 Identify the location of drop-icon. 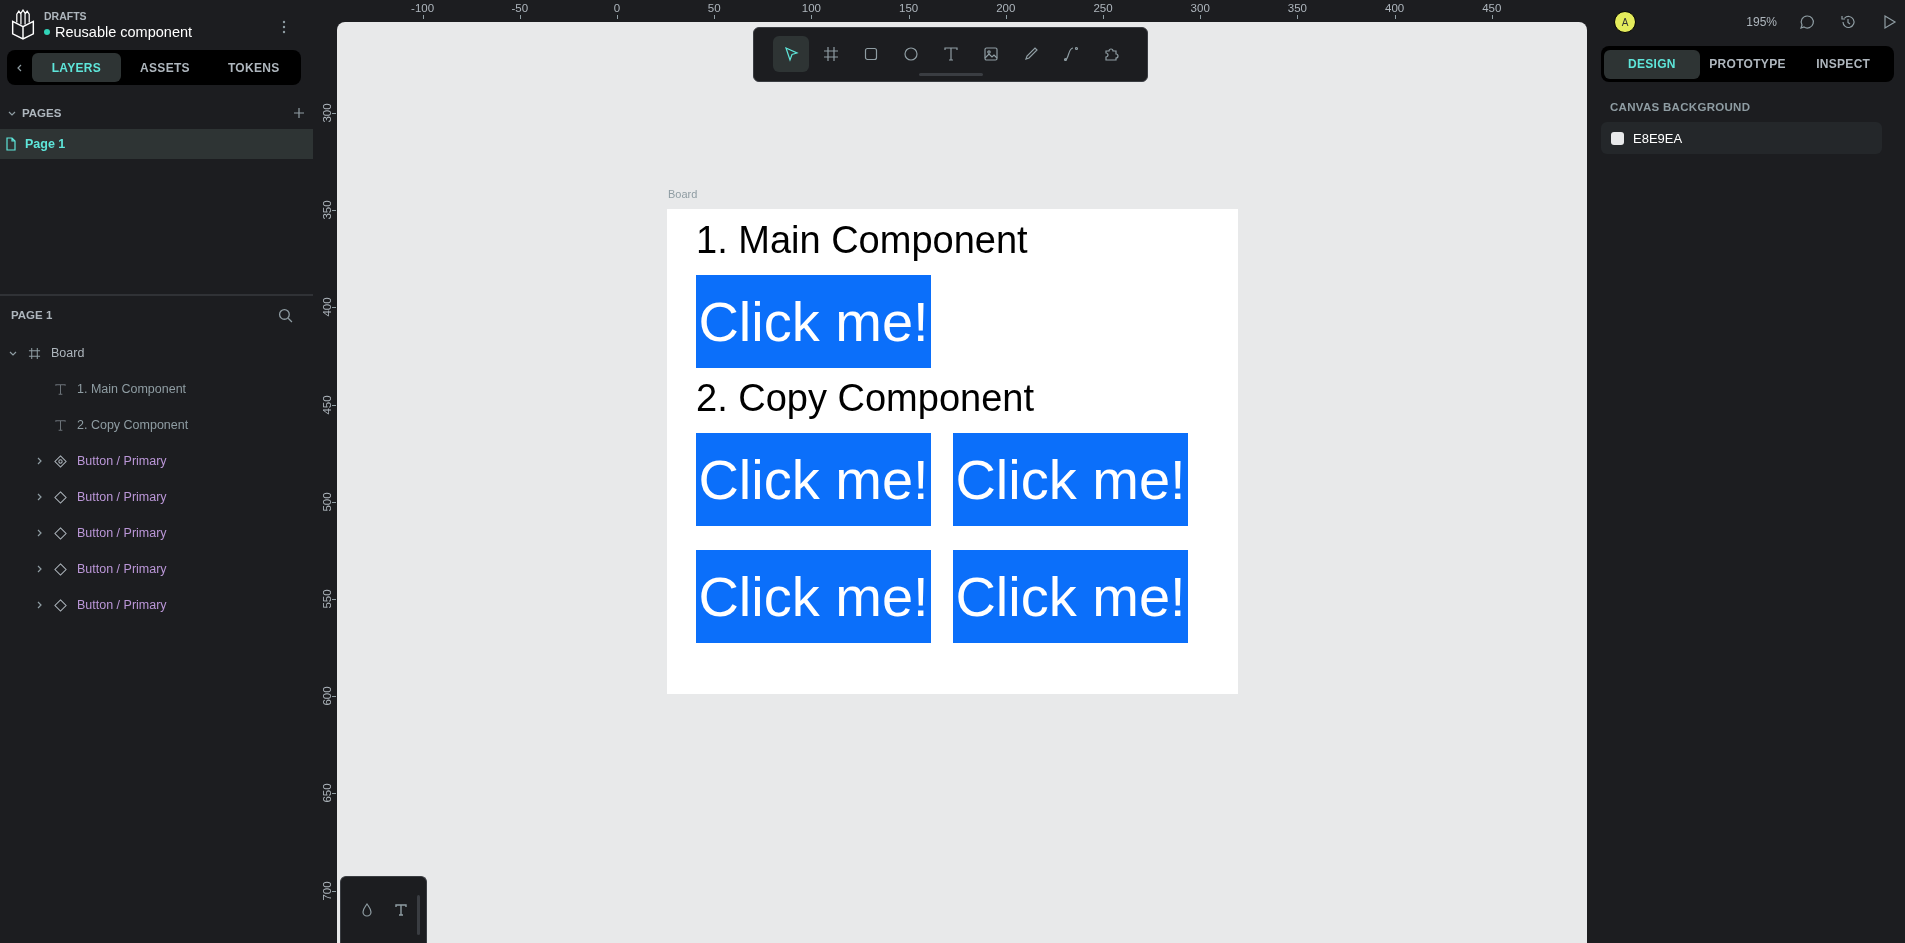
(367, 910).